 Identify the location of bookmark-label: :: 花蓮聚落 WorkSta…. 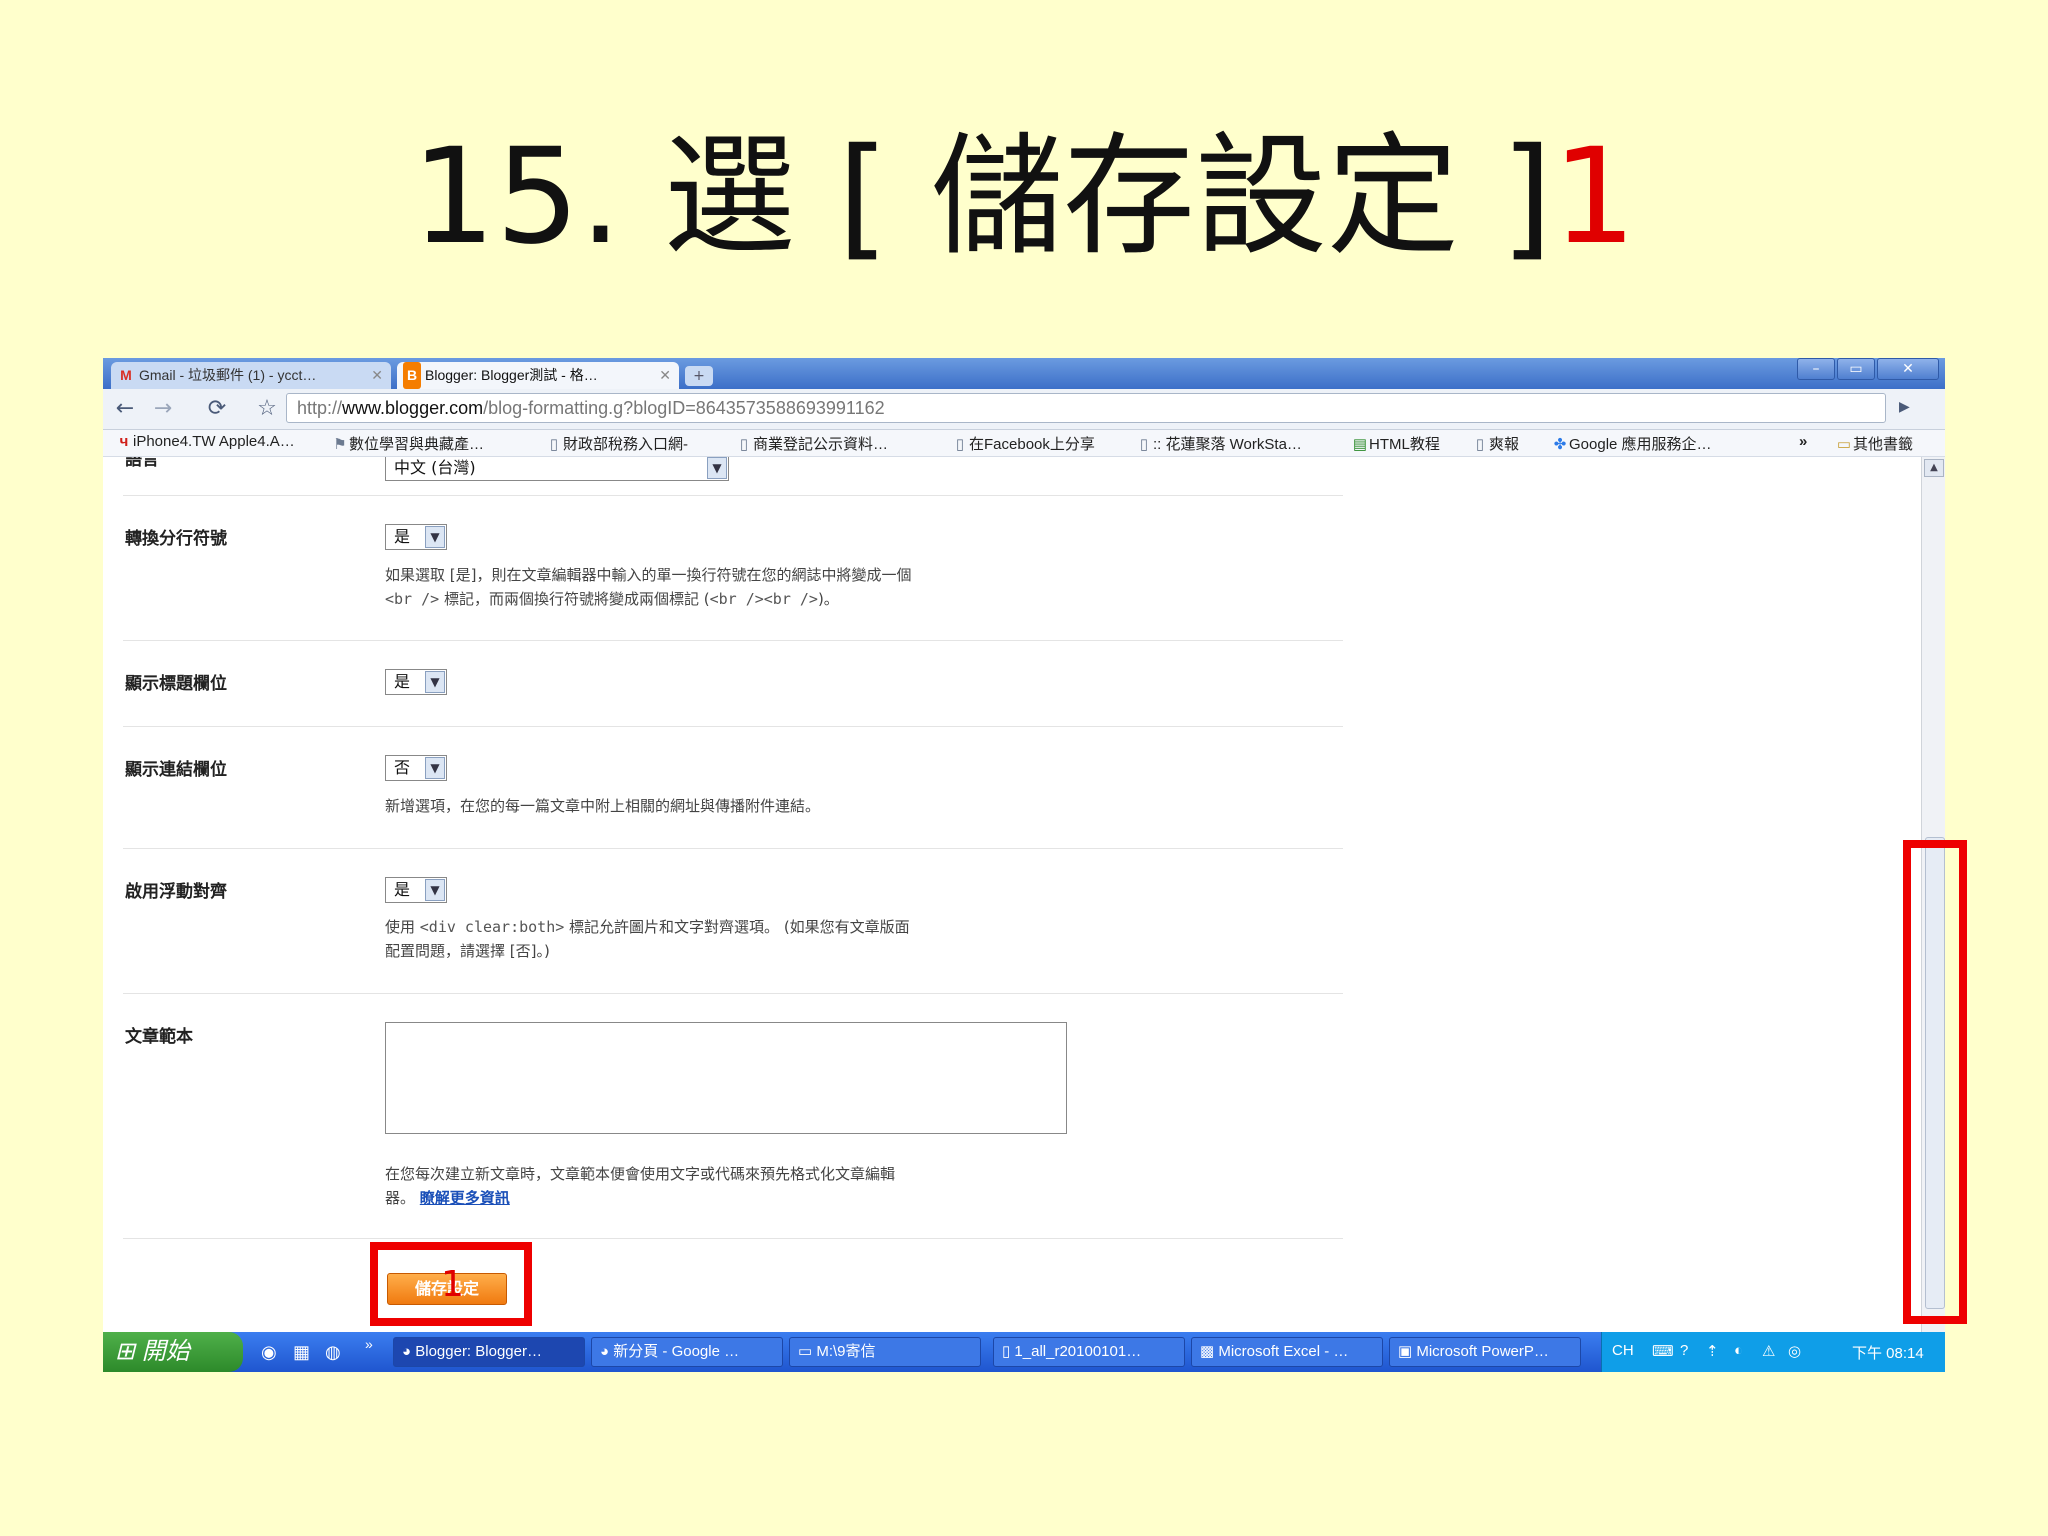
(1227, 444).